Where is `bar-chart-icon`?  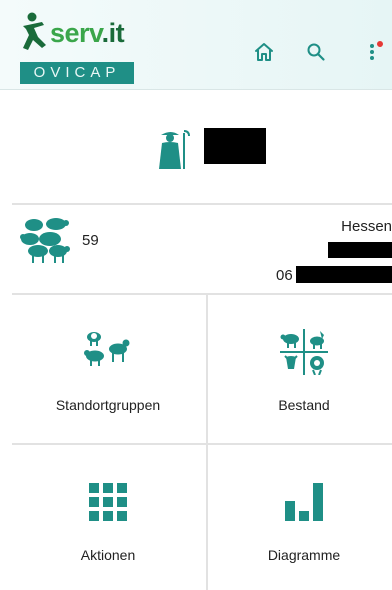 bar-chart-icon is located at coordinates (304, 502).